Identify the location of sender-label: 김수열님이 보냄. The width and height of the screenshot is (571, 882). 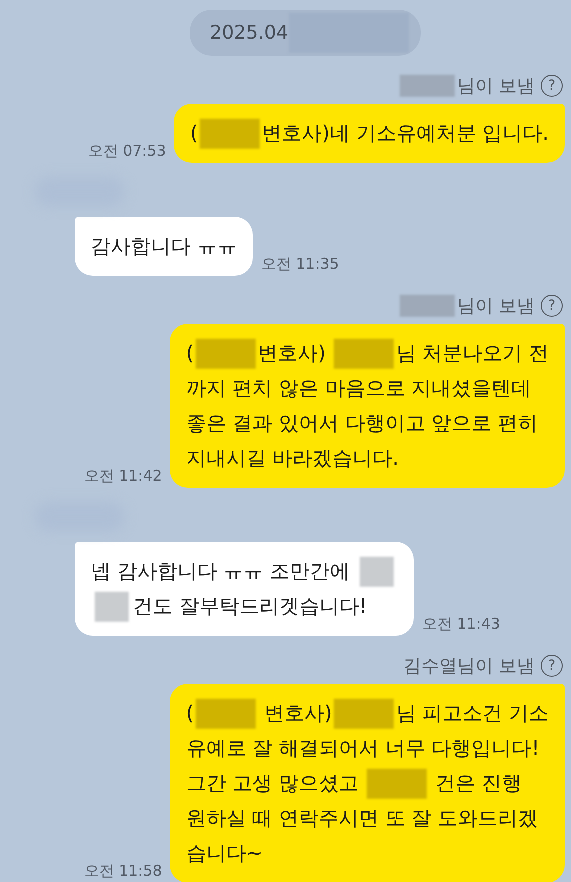
(469, 666).